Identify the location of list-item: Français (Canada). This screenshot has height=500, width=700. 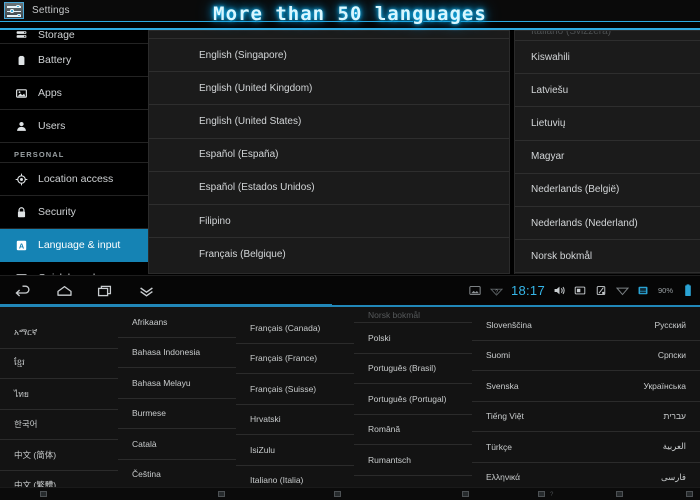
(295, 328).